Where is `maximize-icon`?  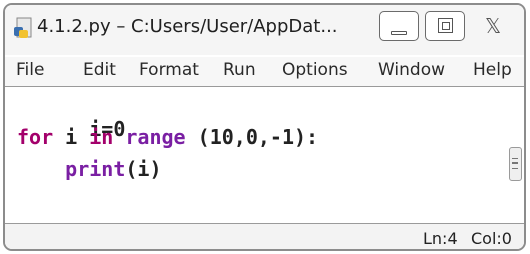
maximize-icon is located at coordinates (445, 25).